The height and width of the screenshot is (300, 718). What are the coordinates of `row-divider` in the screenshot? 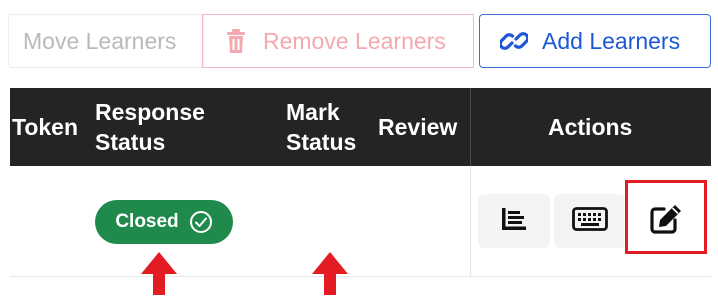 It's located at (470, 221).